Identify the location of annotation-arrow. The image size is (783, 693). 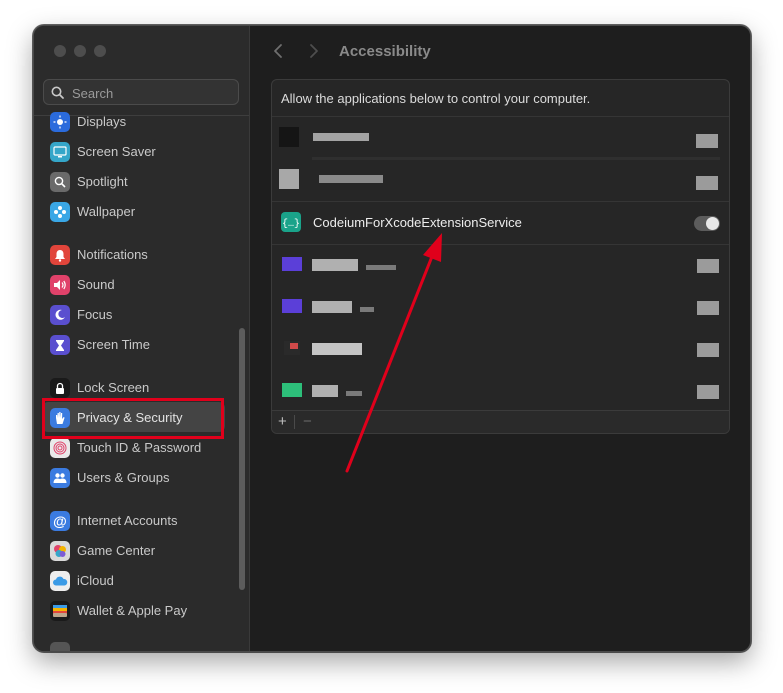
(393, 353).